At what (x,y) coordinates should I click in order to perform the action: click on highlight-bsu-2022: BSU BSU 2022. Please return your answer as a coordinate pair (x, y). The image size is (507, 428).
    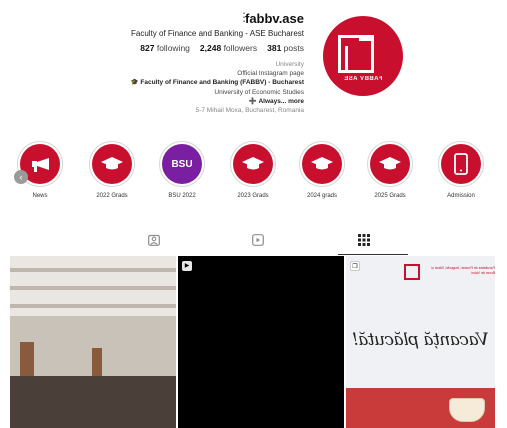
    Looking at the image, I should click on (182, 170).